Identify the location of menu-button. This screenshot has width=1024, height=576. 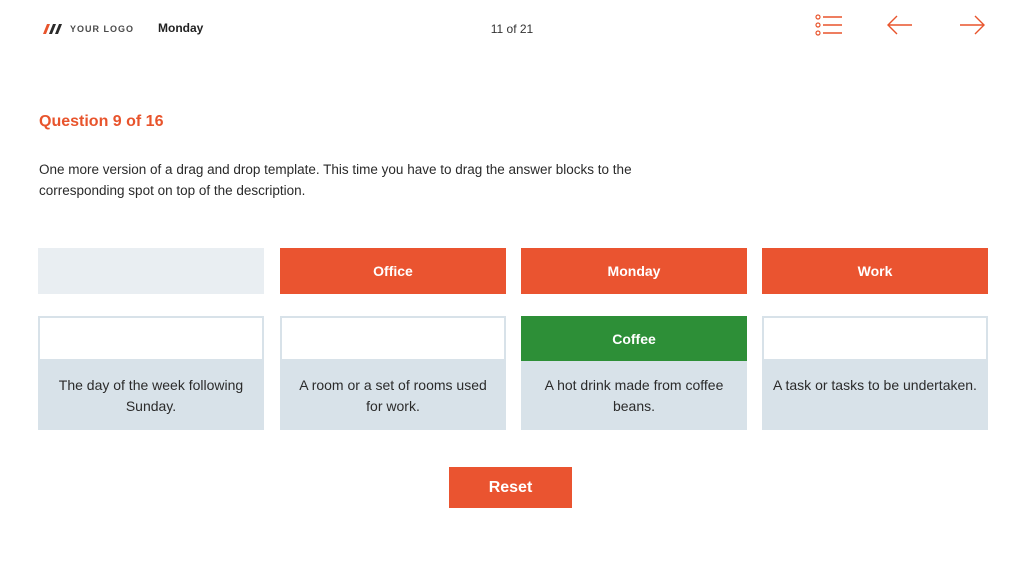
(829, 25).